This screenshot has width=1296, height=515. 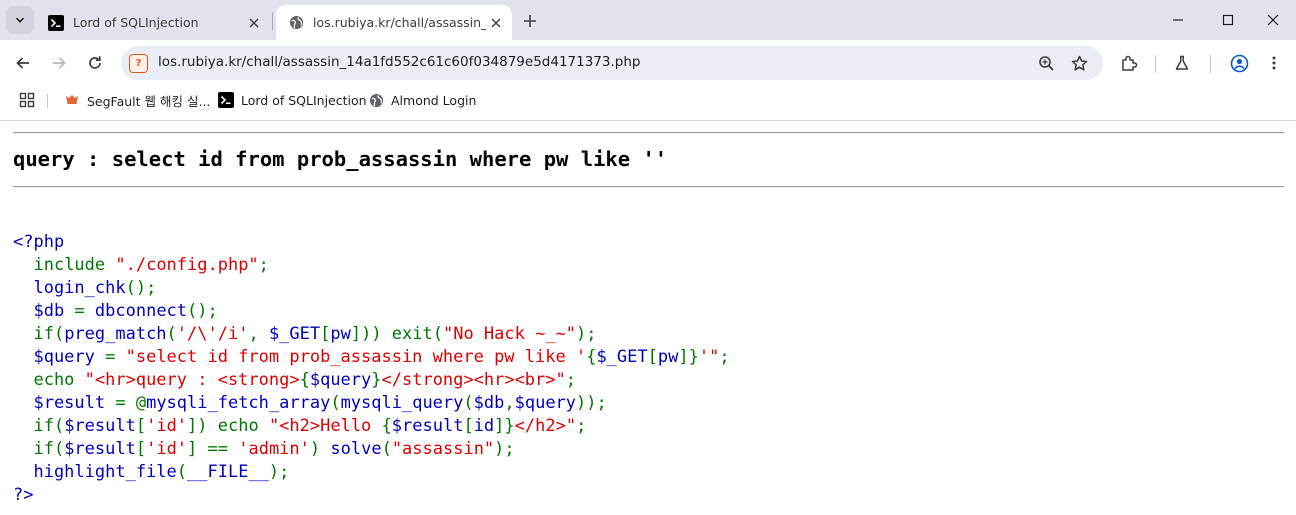 I want to click on profile-avatar-icon, so click(x=1239, y=63).